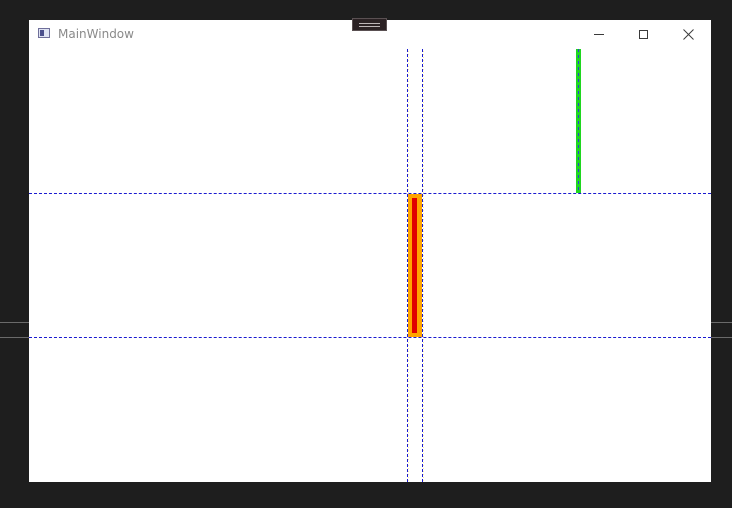  Describe the element at coordinates (578, 121) in the screenshot. I see `green-bar-marker` at that location.